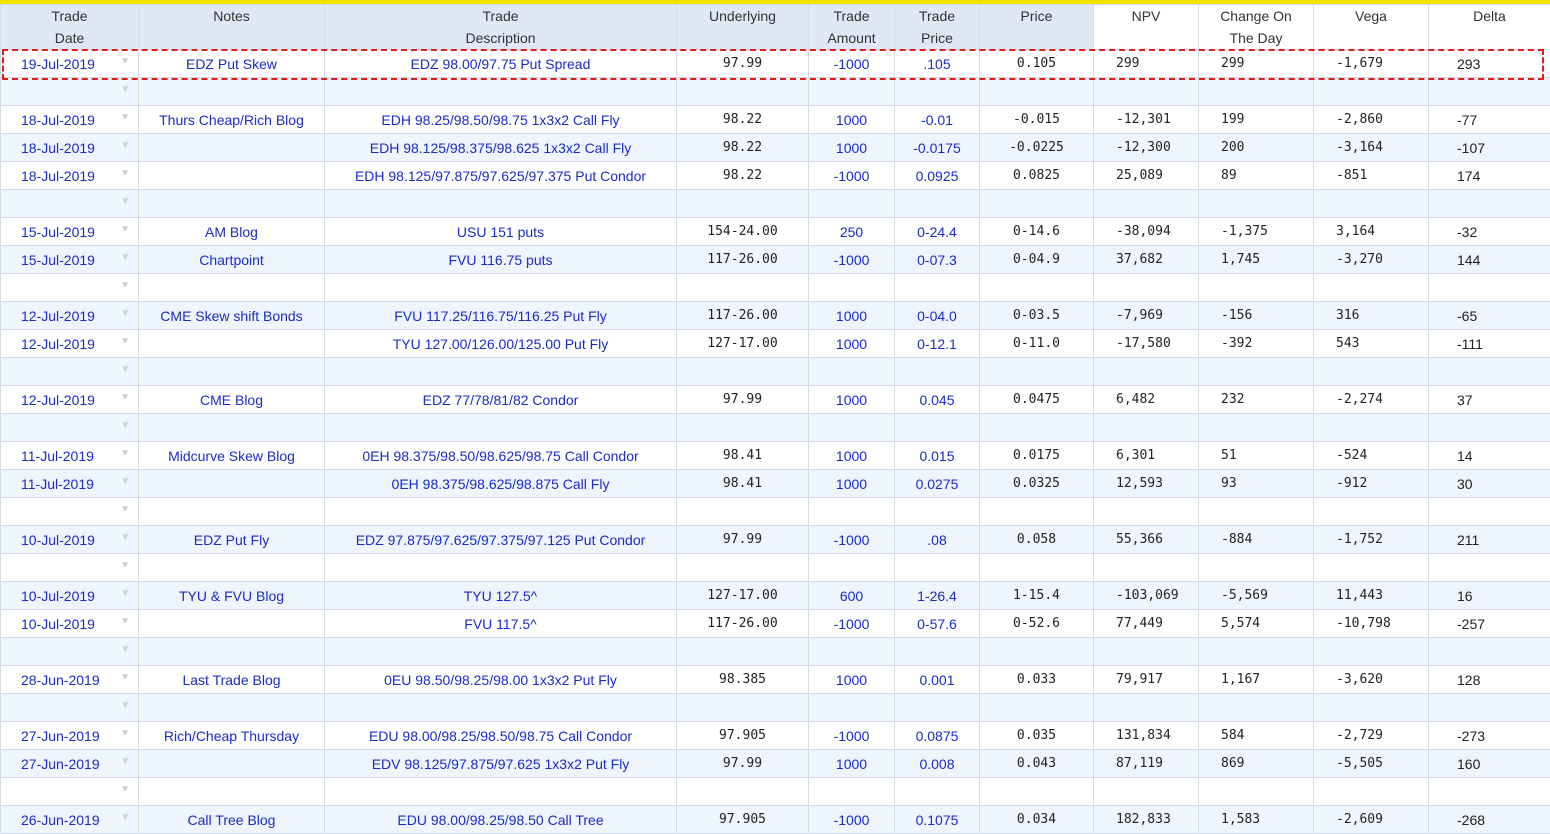  I want to click on trade-description-link: EDU 98.00/98.25/98.50 Call Tree, so click(500, 819).